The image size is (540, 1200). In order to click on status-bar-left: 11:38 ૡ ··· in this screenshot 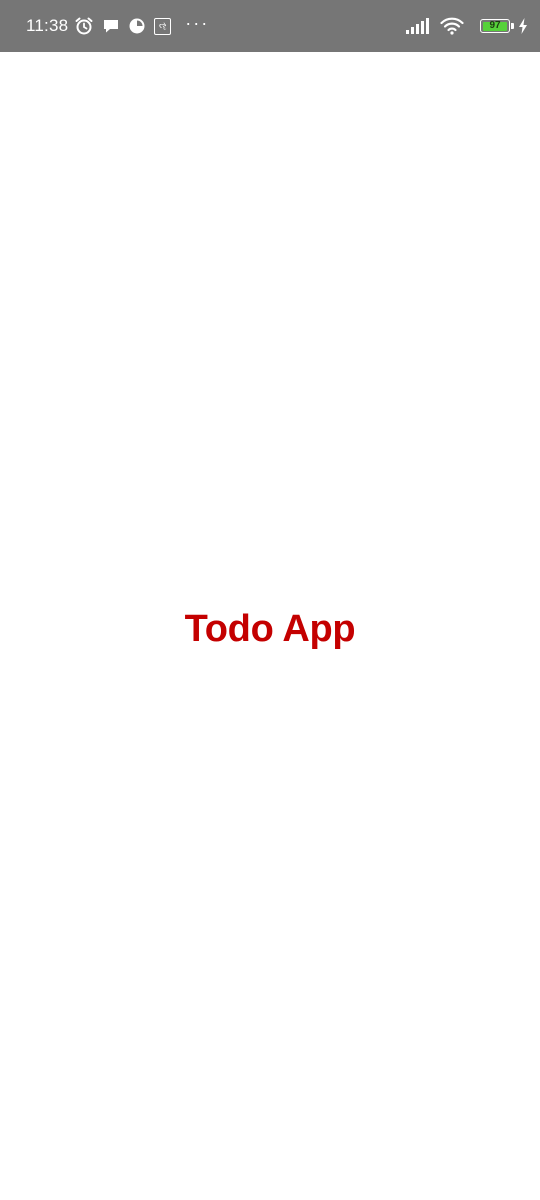, I will do `click(117, 26)`.